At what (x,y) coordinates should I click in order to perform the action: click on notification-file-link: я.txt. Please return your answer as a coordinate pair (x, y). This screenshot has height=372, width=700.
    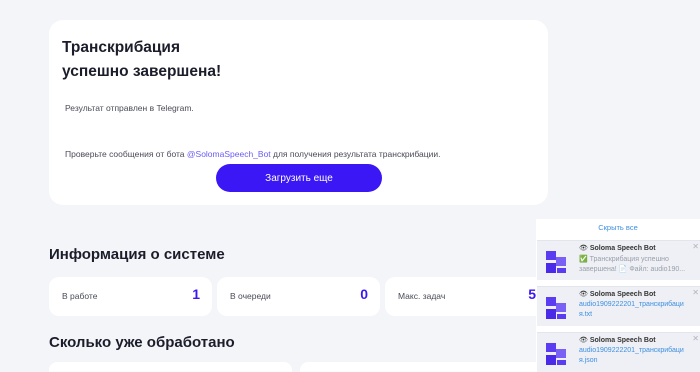
    Looking at the image, I should click on (585, 314).